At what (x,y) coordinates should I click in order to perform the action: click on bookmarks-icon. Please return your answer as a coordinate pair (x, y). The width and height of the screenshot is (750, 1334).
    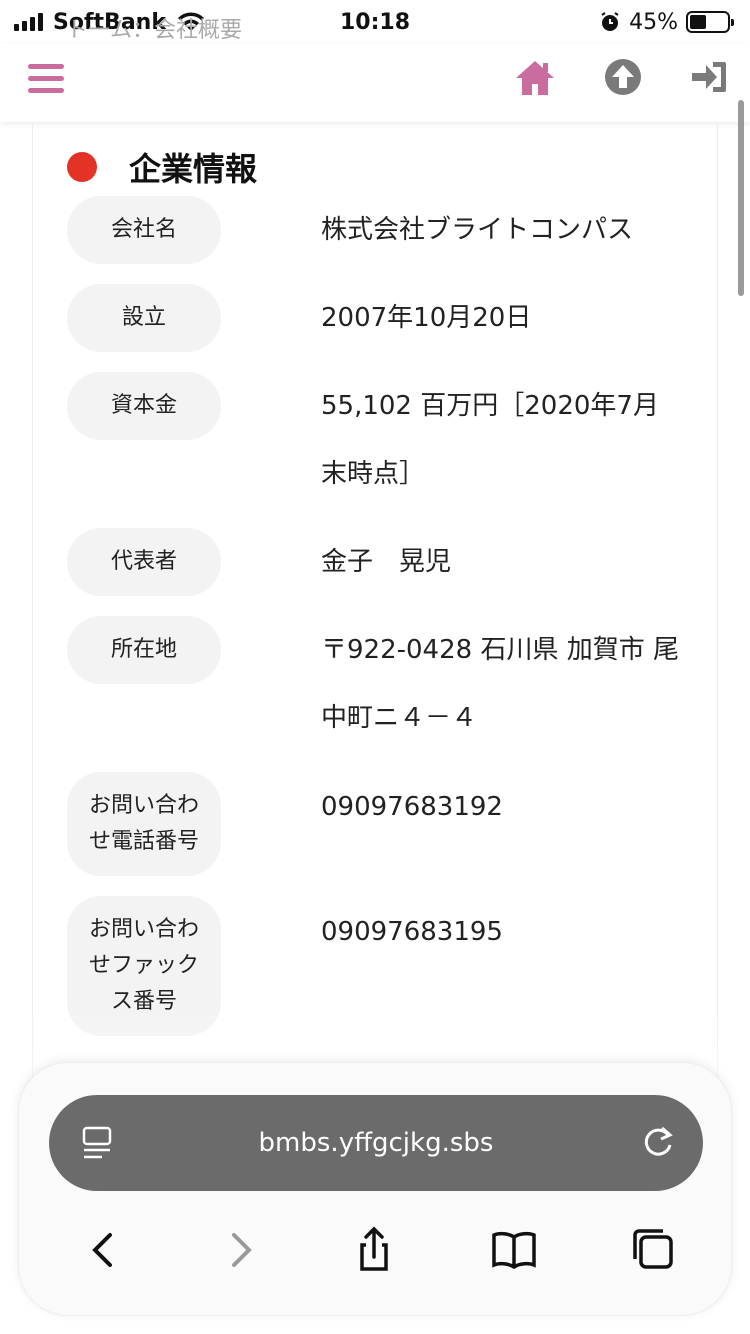
    Looking at the image, I should click on (514, 1250).